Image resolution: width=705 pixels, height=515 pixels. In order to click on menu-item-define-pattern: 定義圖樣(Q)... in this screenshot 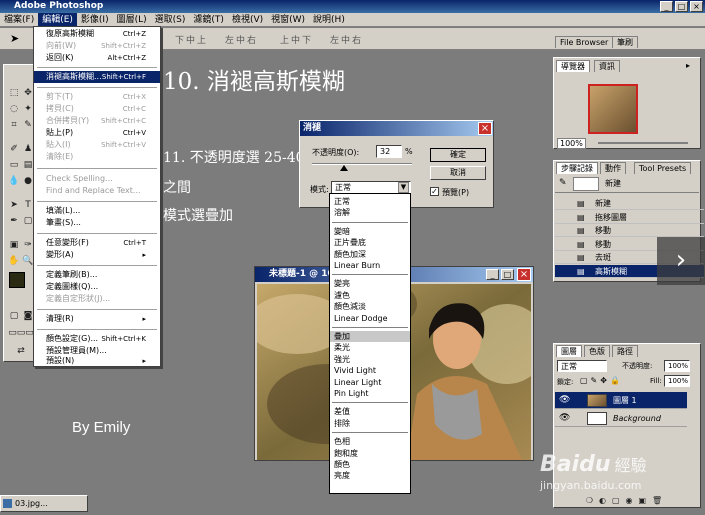, I will do `click(97, 287)`.